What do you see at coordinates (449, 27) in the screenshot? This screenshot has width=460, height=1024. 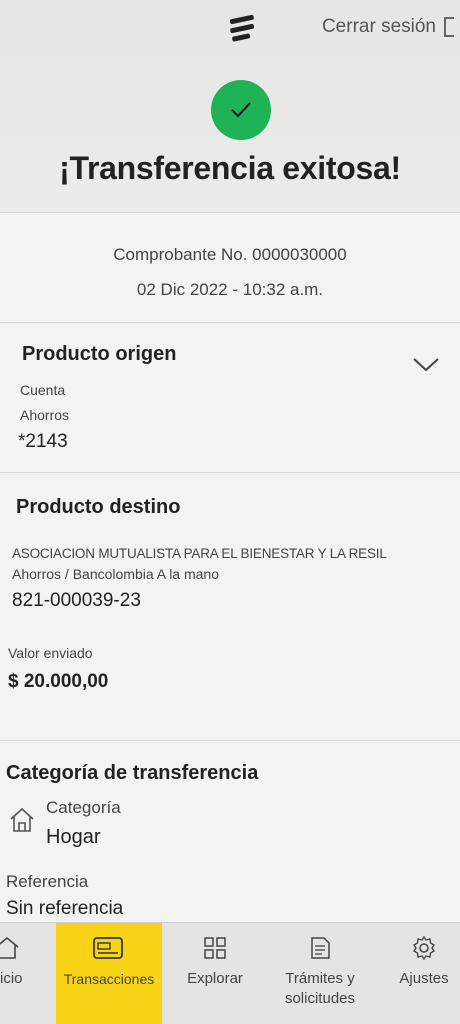 I see `logout-icon` at bounding box center [449, 27].